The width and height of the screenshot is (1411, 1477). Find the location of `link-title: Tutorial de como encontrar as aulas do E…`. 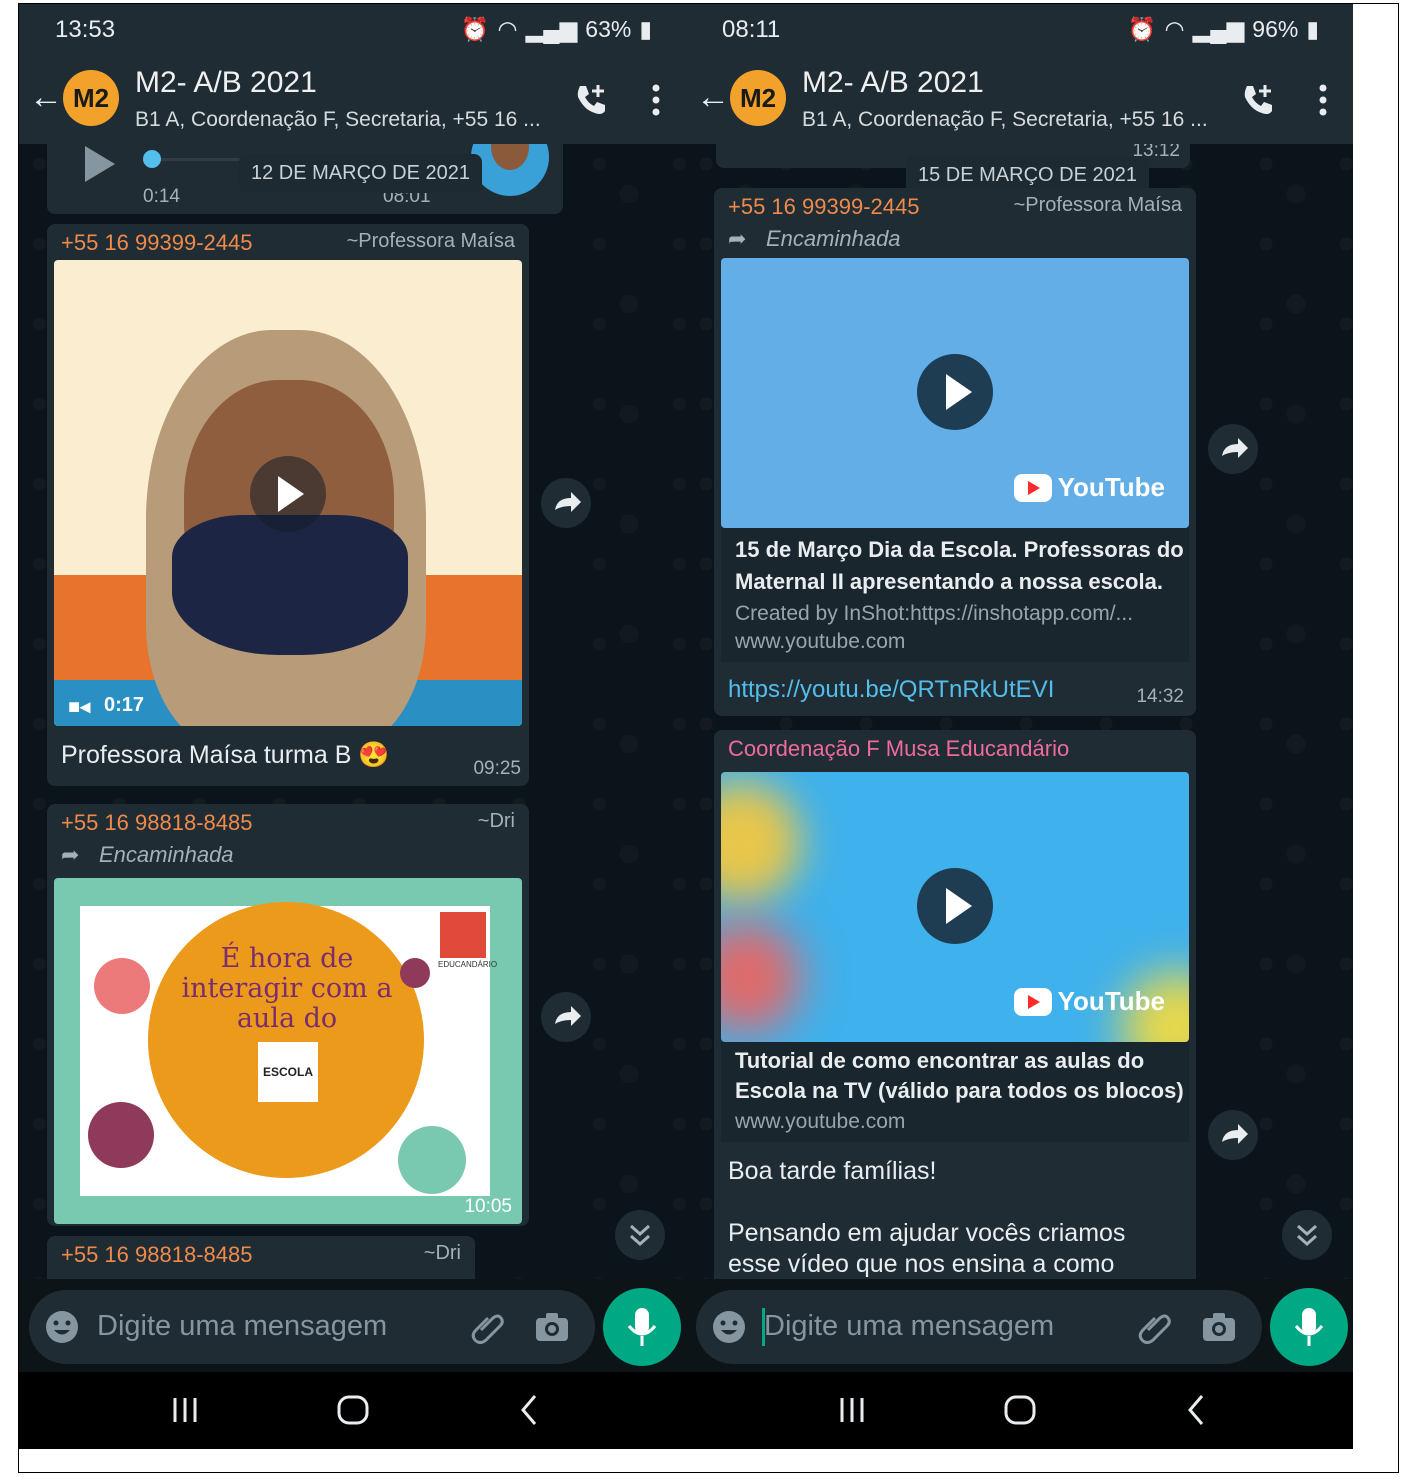

link-title: Tutorial de como encontrar as aulas do E… is located at coordinates (959, 1075).